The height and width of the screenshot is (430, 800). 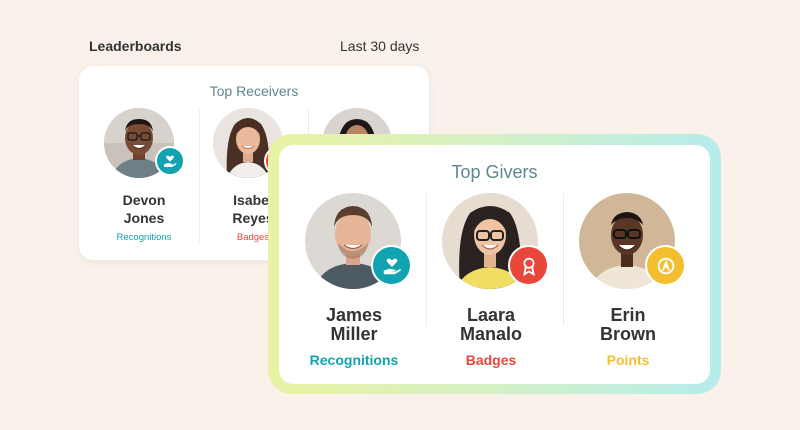 I want to click on giver-name: James Miller, so click(x=354, y=324).